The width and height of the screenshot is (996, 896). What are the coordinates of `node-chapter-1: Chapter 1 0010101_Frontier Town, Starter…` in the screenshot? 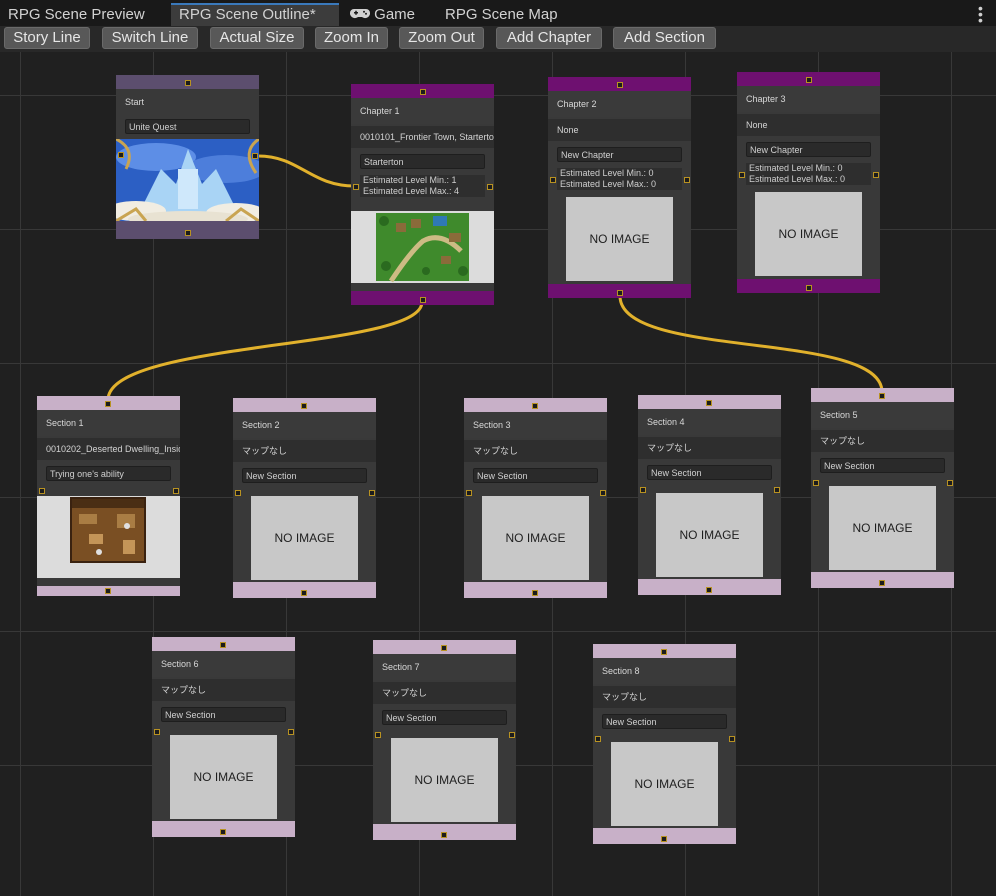 It's located at (422, 194).